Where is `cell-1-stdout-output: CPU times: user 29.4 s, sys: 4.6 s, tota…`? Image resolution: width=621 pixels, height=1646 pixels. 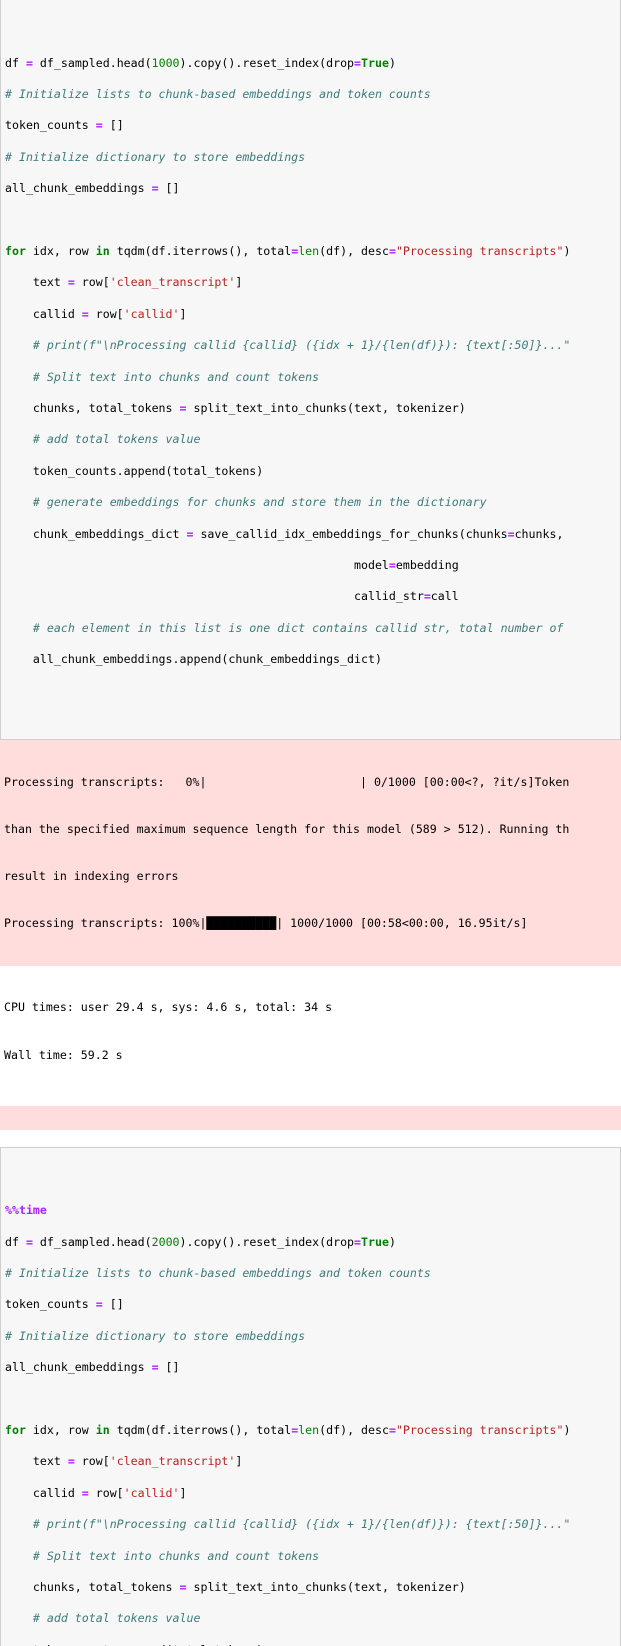 cell-1-stdout-output: CPU times: user 29.4 s, sys: 4.6 s, tota… is located at coordinates (310, 1032).